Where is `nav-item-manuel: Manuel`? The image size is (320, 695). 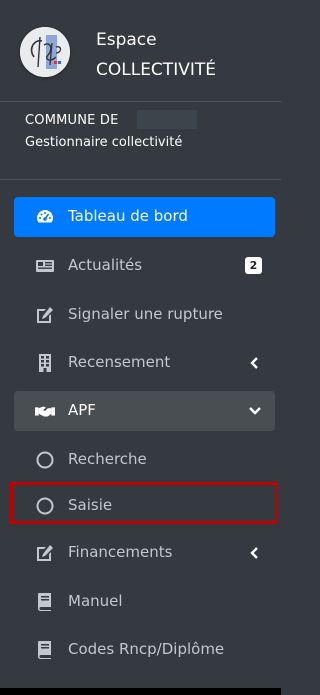
nav-item-manuel: Manuel is located at coordinates (144, 602).